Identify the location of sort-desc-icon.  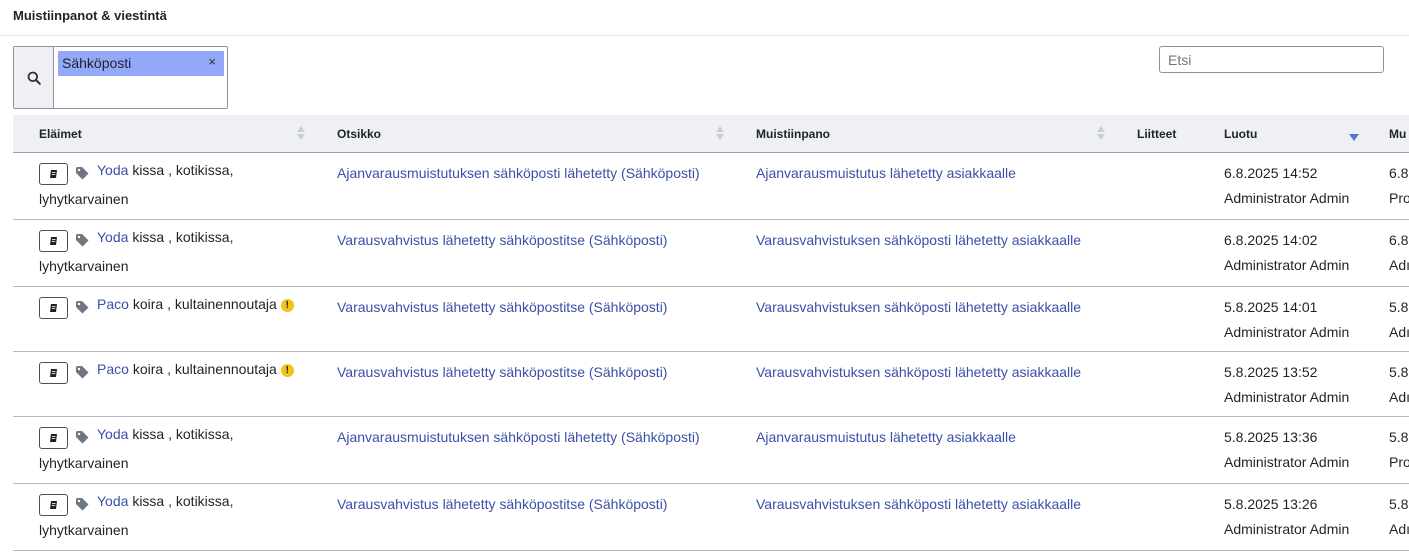
(1354, 137).